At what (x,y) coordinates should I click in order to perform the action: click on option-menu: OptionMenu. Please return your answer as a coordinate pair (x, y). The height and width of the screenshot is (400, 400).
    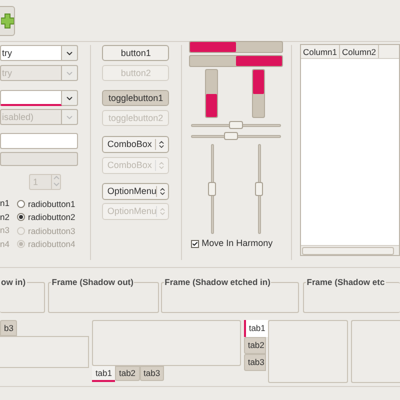
    Looking at the image, I should click on (136, 191).